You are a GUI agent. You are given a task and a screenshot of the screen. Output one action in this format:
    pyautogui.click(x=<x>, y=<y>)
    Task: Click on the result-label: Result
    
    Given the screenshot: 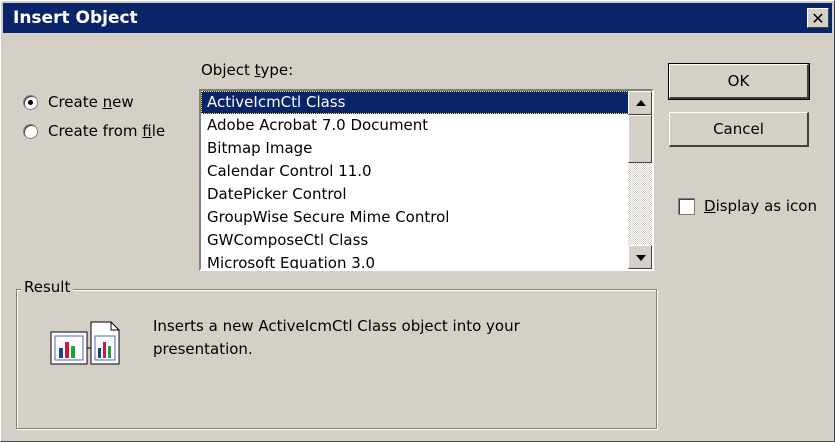 What is the action you would take?
    pyautogui.click(x=47, y=287)
    